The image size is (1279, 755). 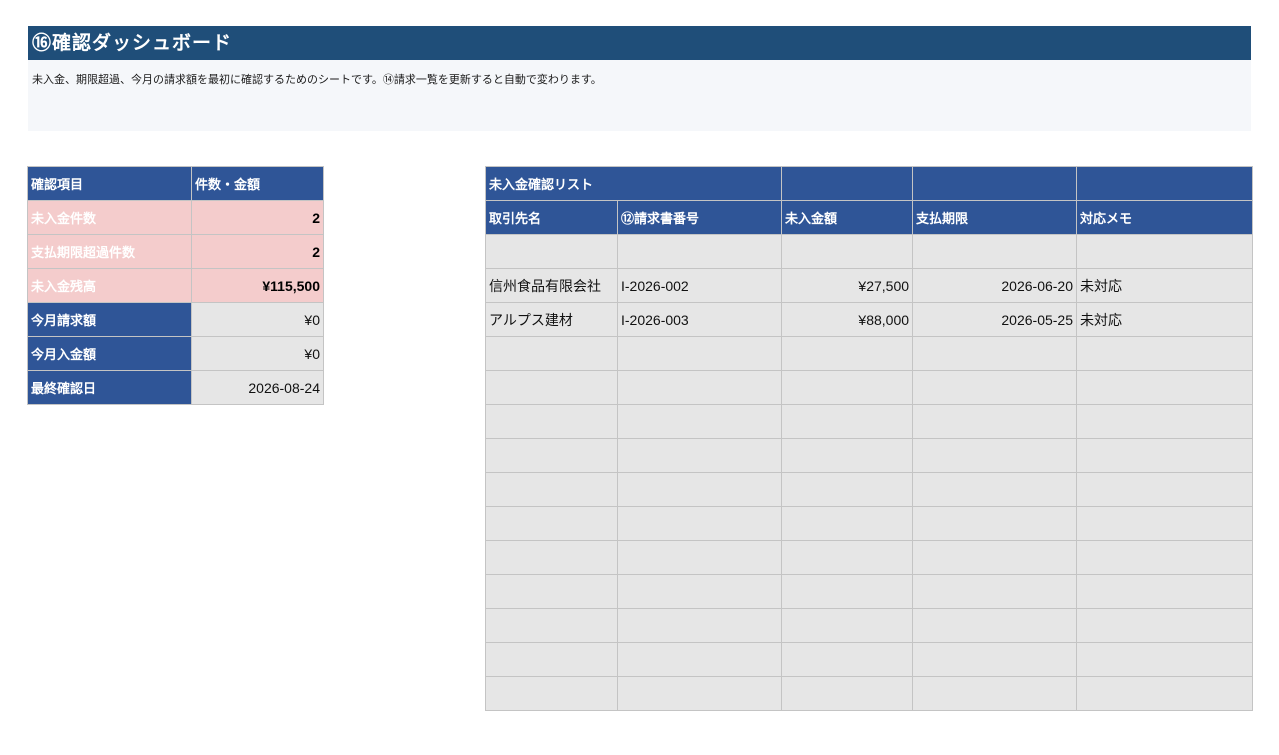 I want to click on sheet-title: ⑯確認ダッシュボード, so click(x=639, y=43).